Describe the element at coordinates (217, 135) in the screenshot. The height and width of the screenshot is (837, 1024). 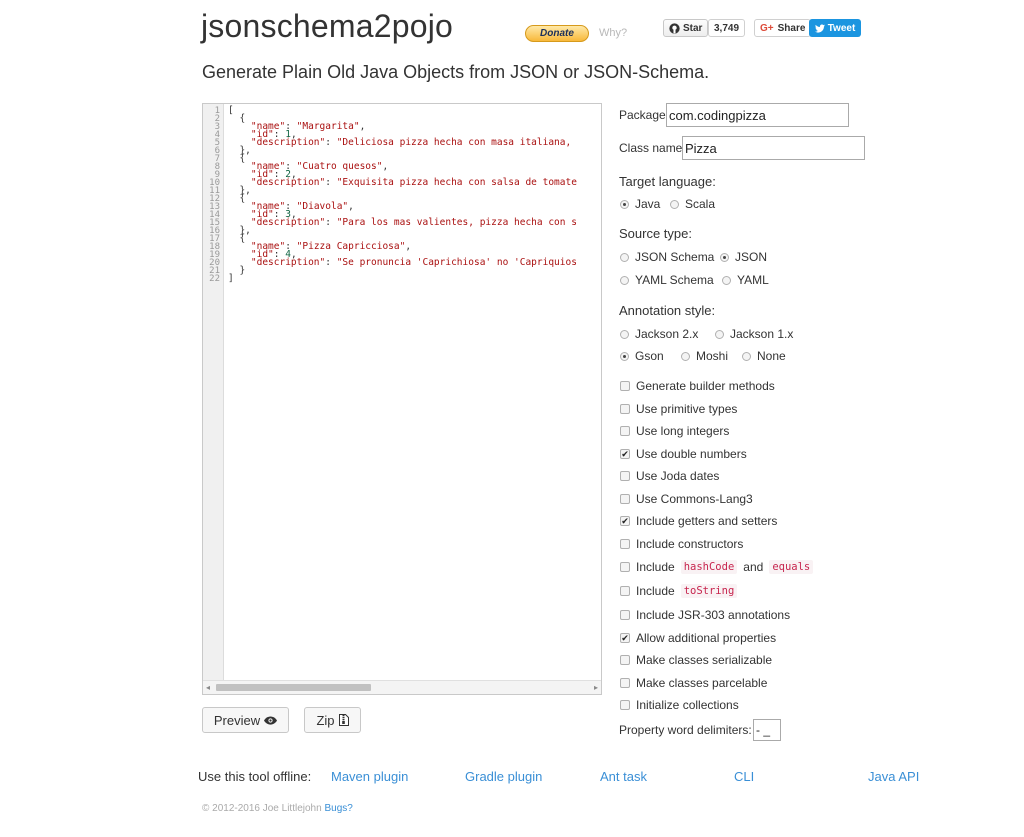
I see `line-number: 4` at that location.